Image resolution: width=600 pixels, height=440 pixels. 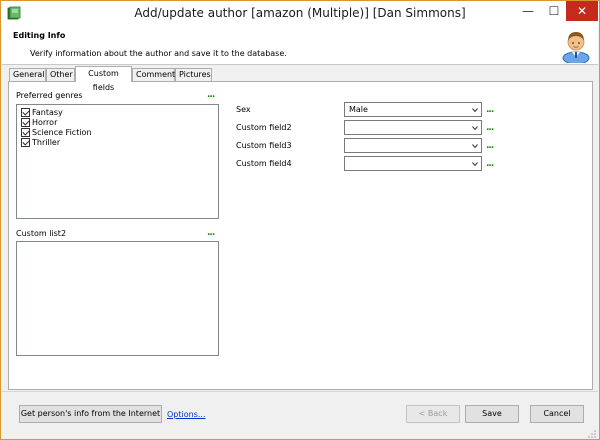 I want to click on genre-label: Science Fiction, so click(x=62, y=132).